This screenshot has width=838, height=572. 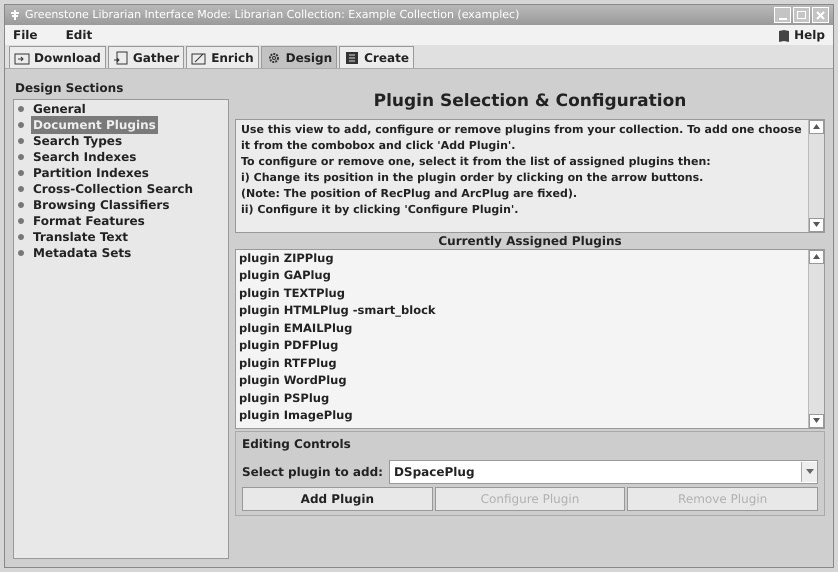 I want to click on list-heading: Currently Assigned Plugins, so click(x=530, y=240).